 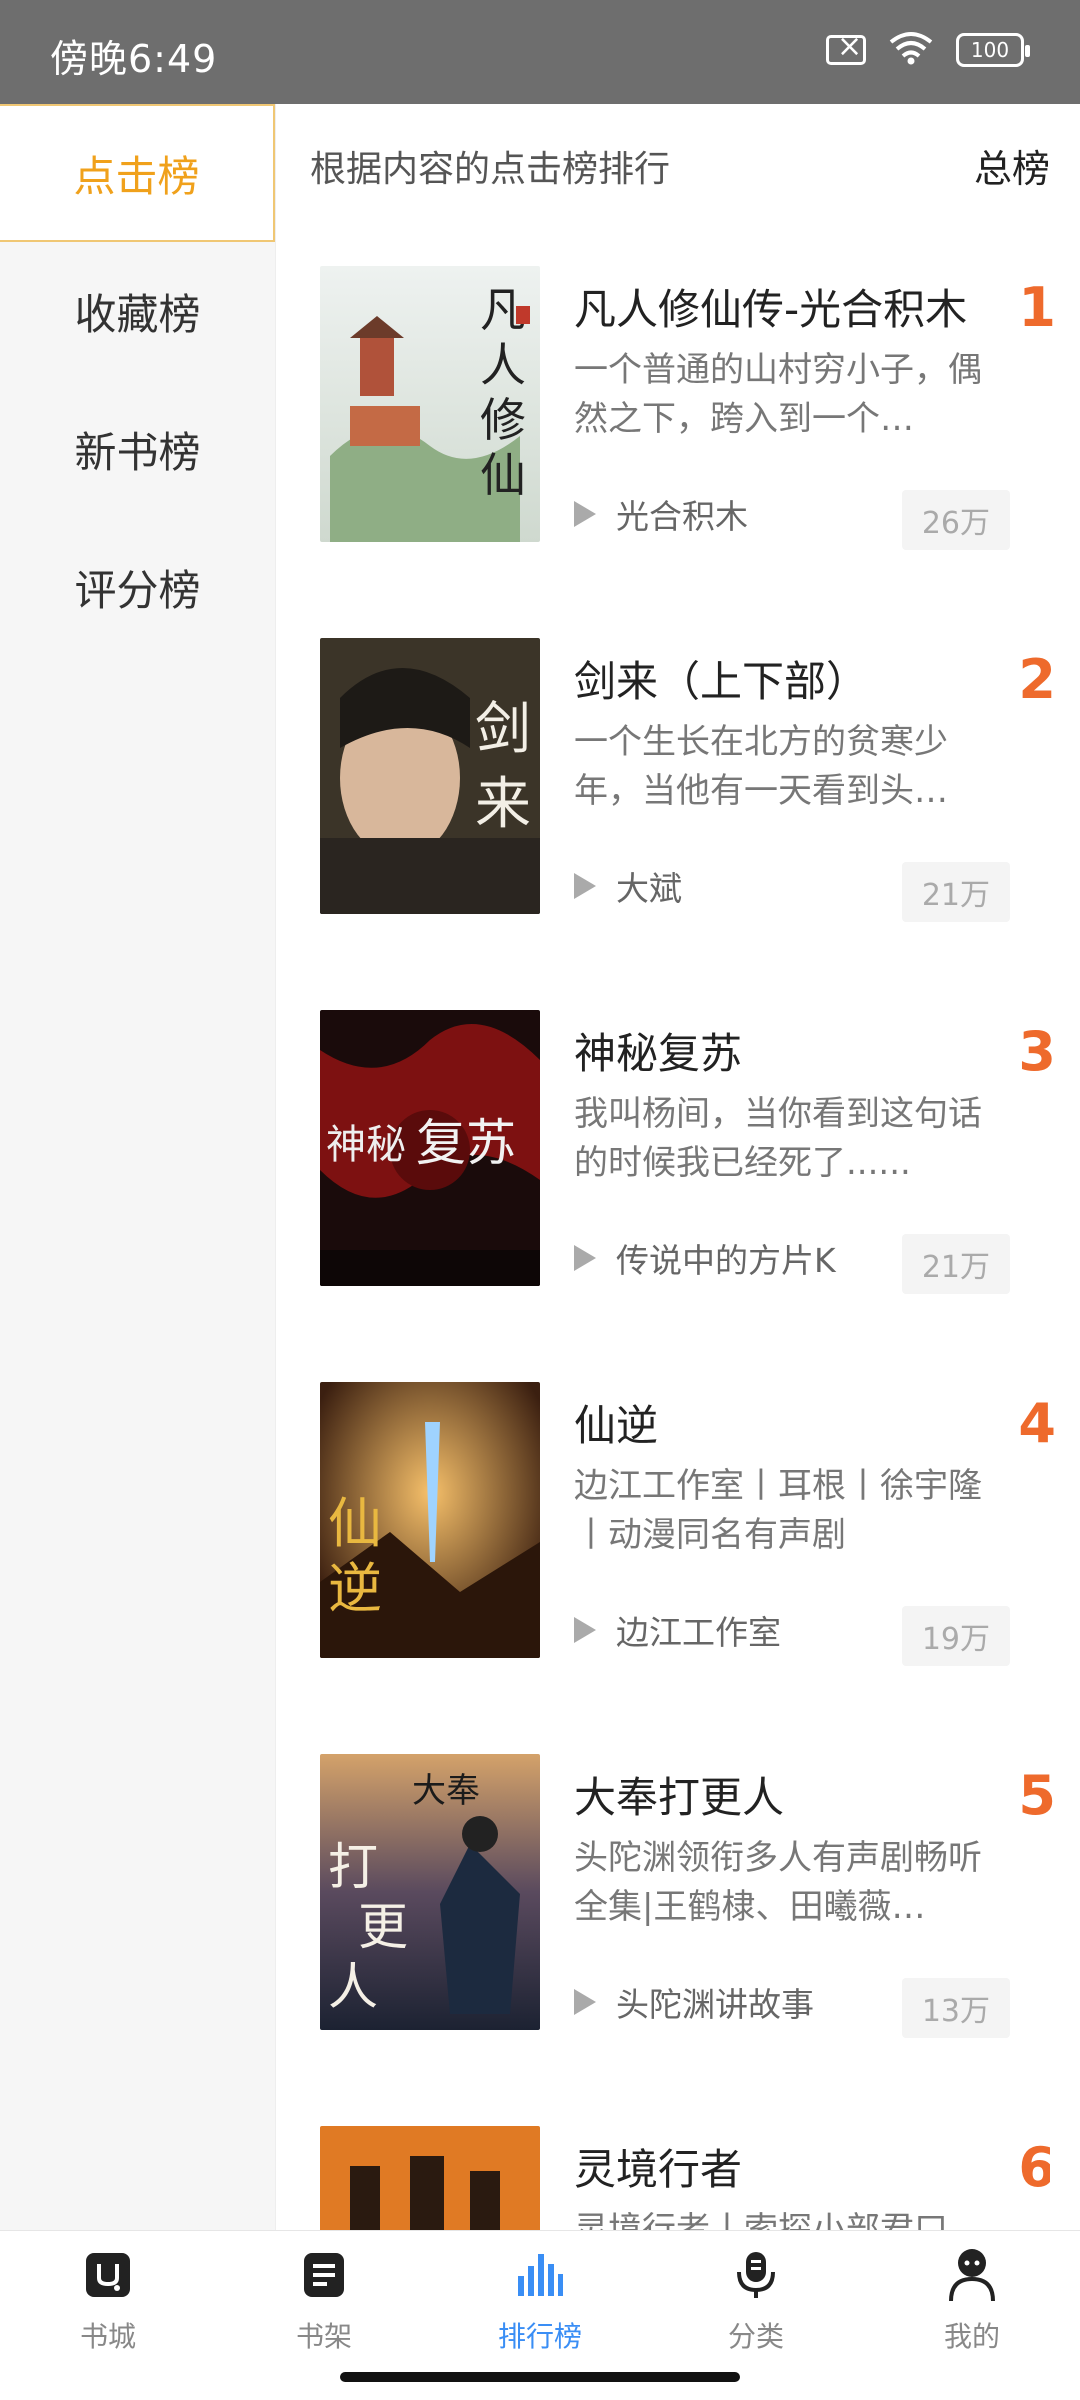 I want to click on book-title: 剑来（上下部）, so click(x=784, y=678).